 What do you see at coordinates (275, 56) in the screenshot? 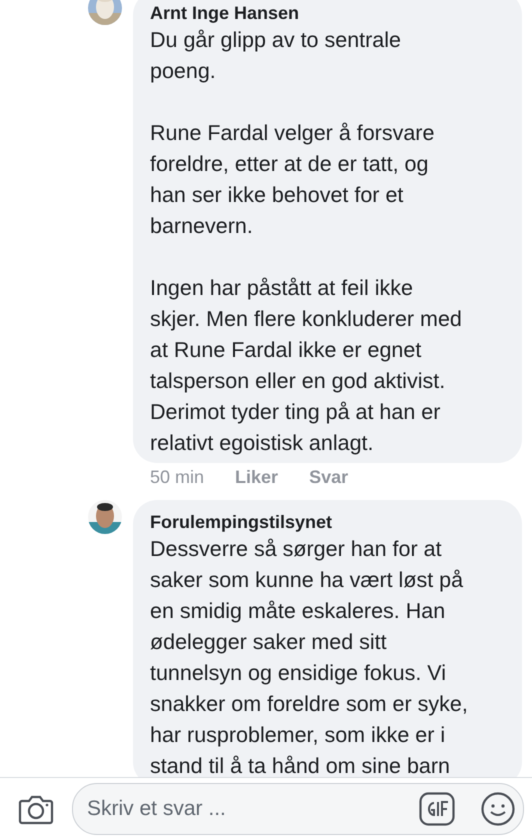
I see `comment-text: Du går glipp av to sentrale poeng.` at bounding box center [275, 56].